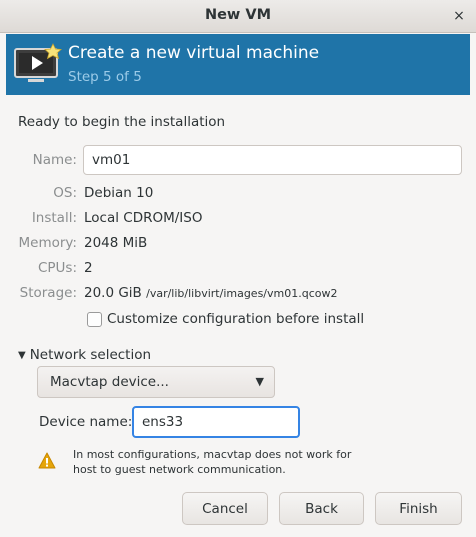 The height and width of the screenshot is (537, 476). I want to click on device-name-field, so click(216, 422).